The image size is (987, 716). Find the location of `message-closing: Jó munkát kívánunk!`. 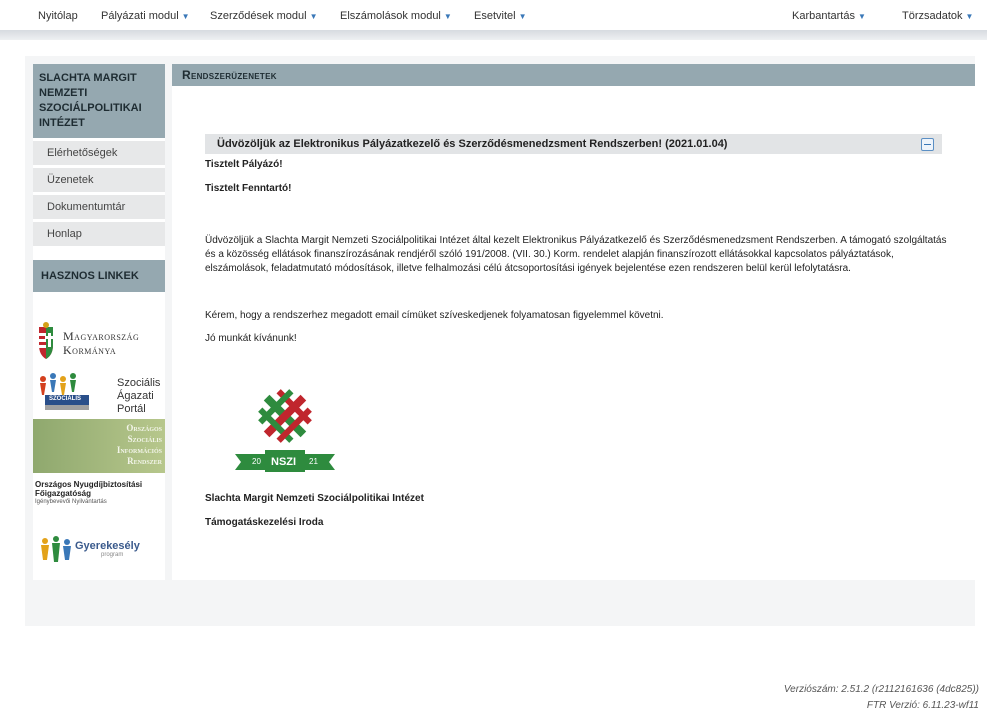

message-closing: Jó munkát kívánunk! is located at coordinates (251, 338).